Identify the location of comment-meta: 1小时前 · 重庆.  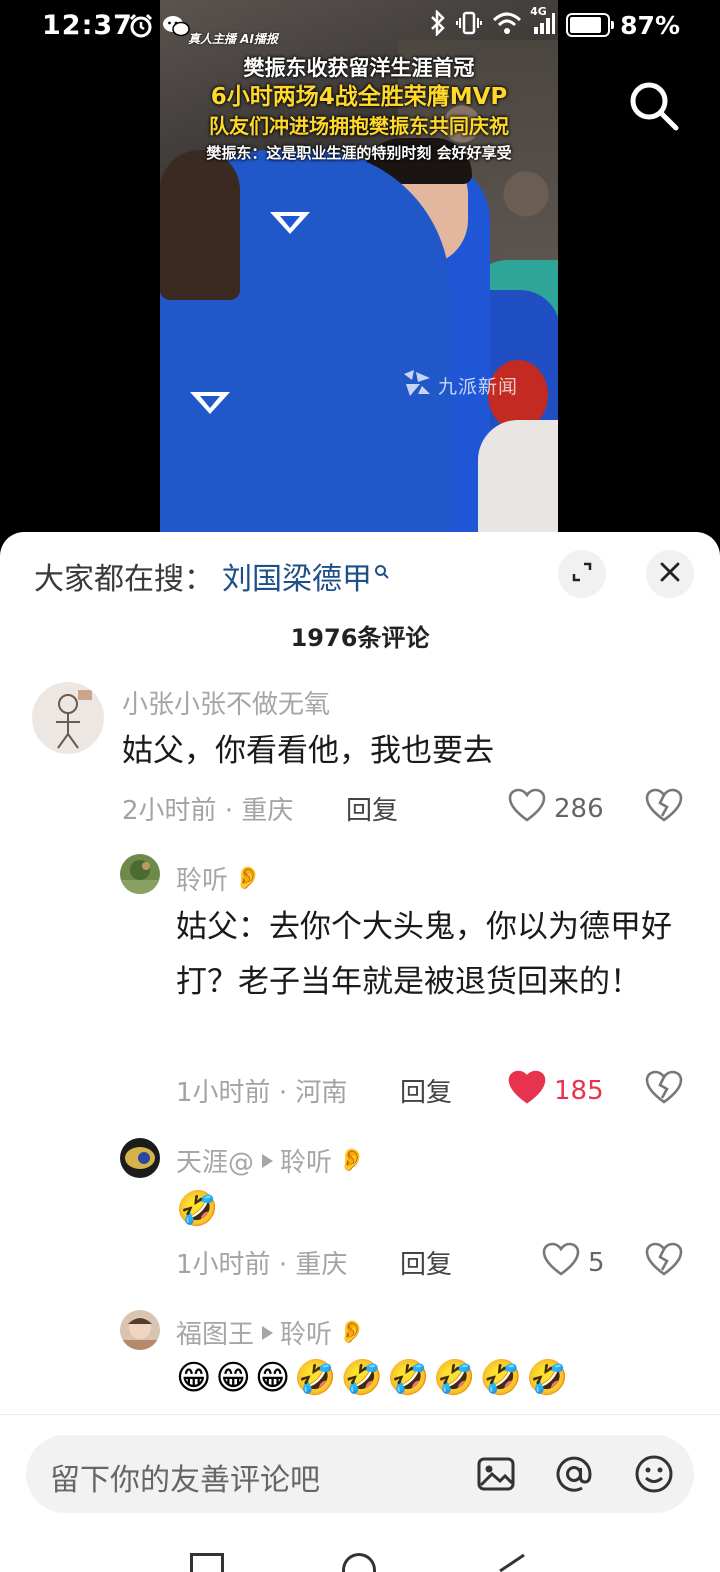
(261, 1262).